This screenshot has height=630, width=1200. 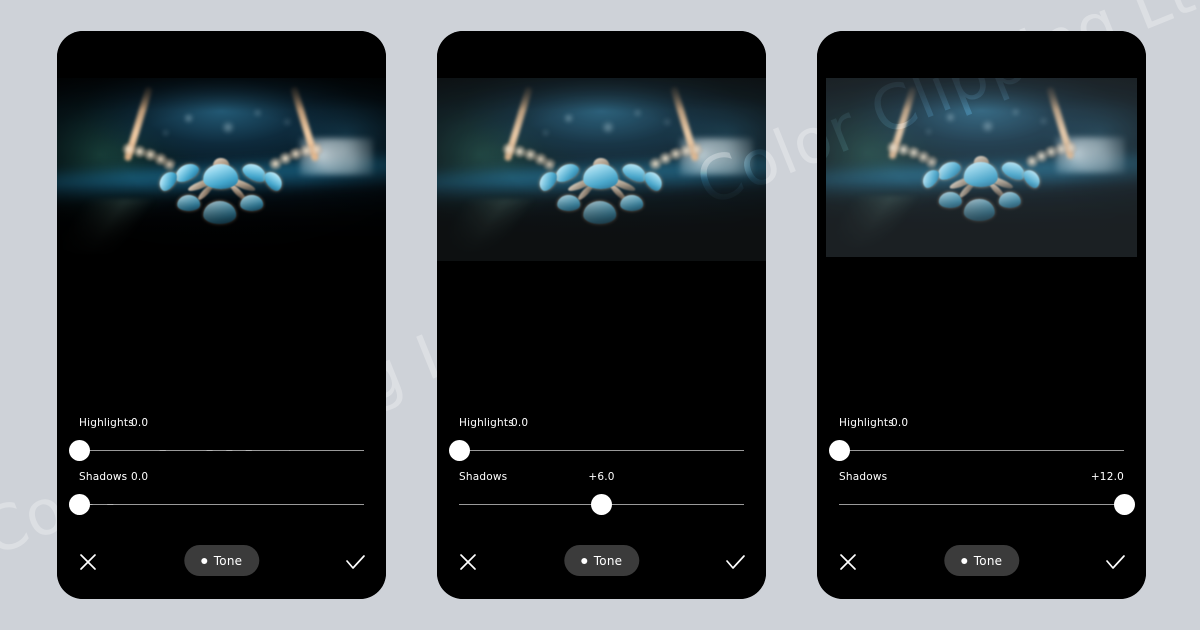 I want to click on slider-value-shadows: +6.0, so click(x=601, y=477).